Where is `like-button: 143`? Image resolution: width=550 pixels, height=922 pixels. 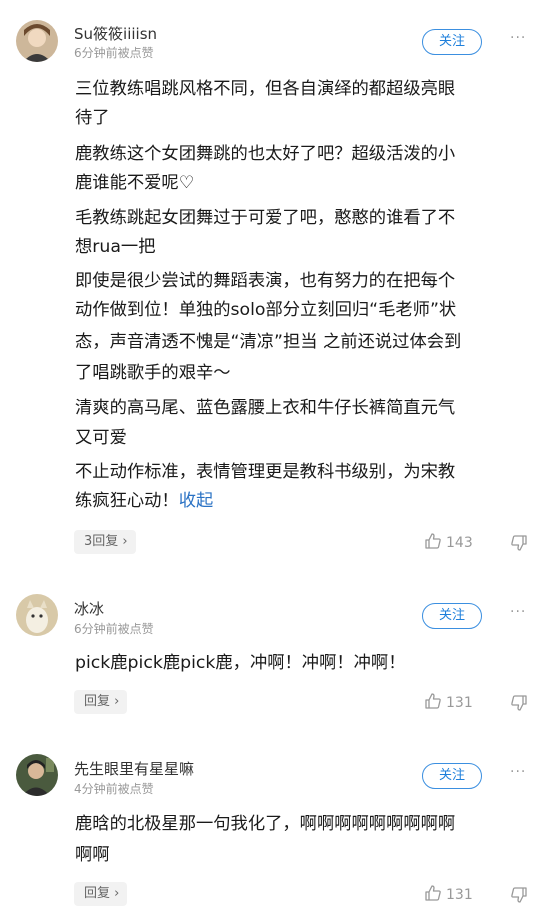 like-button: 143 is located at coordinates (448, 543).